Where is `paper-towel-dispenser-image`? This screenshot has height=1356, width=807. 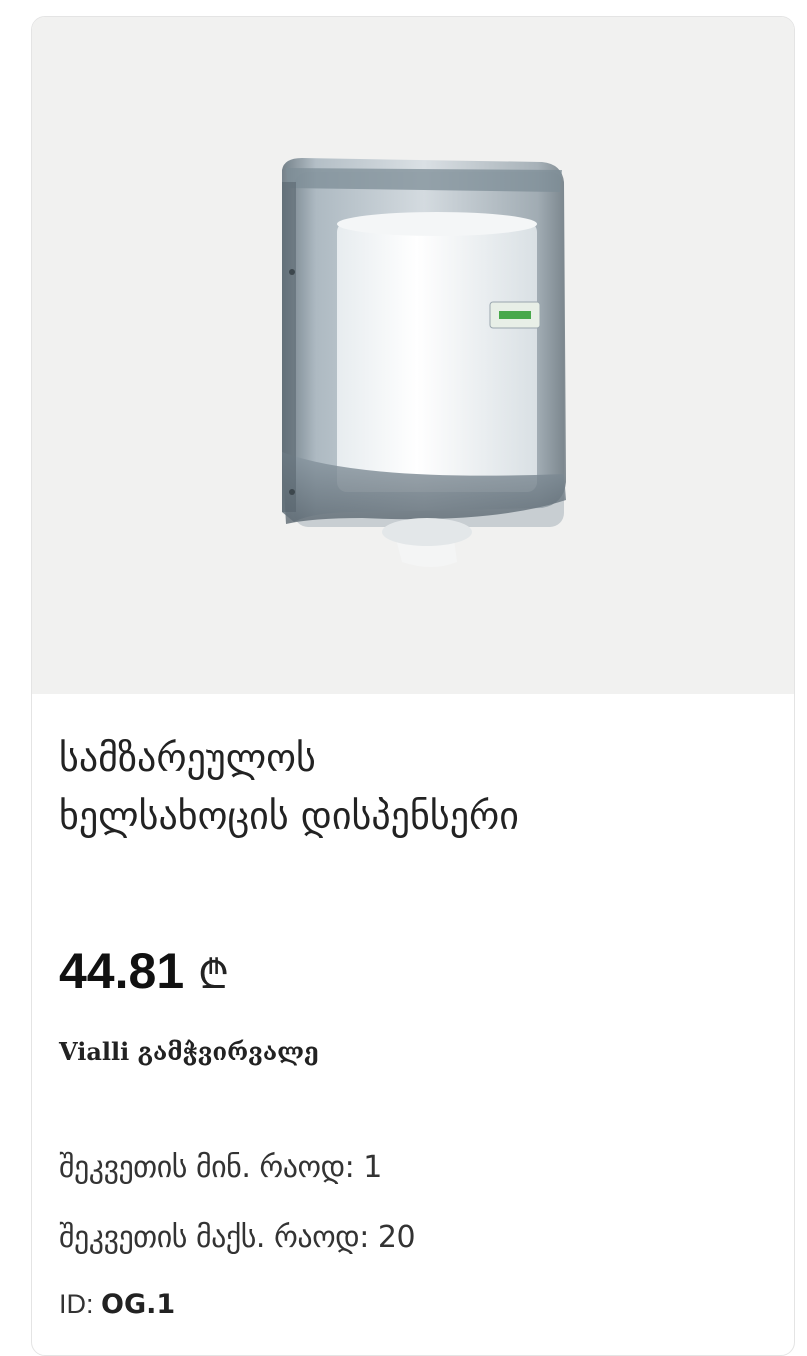 paper-towel-dispenser-image is located at coordinates (424, 362).